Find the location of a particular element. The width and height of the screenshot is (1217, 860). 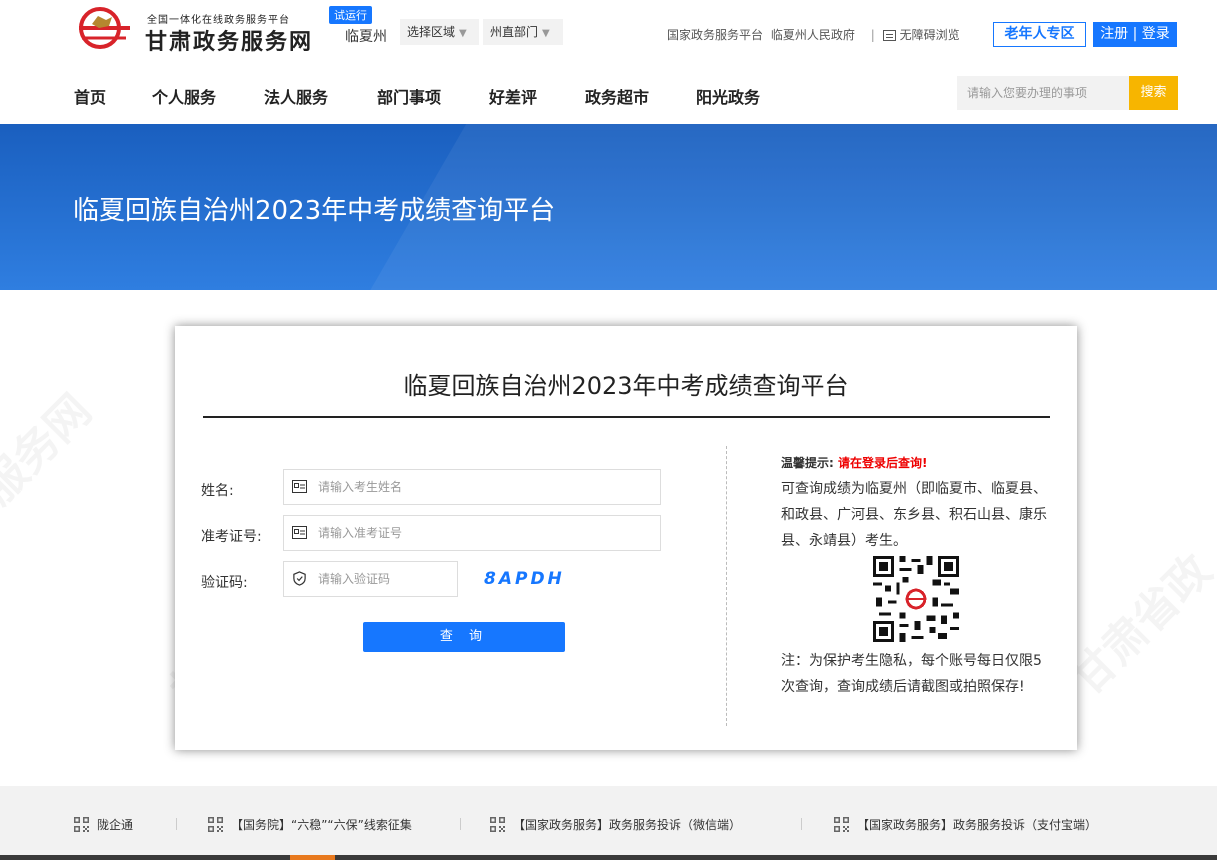

ticket-placeholder: 请输入准考证号 is located at coordinates (360, 533).